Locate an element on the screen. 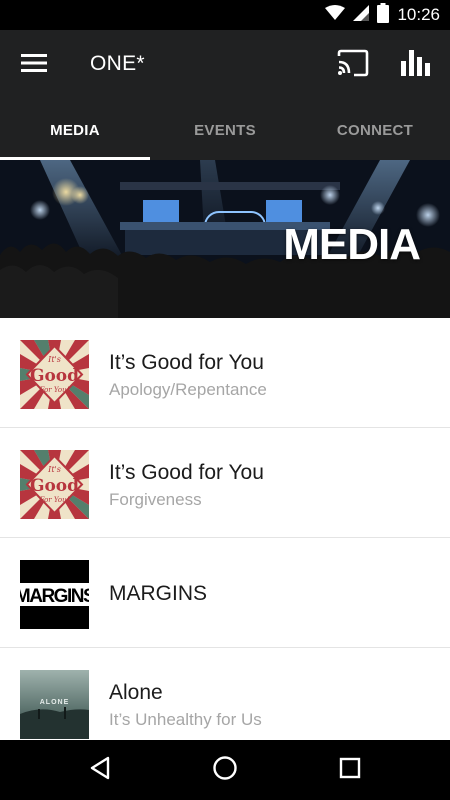  media-subtitle: Apology/Repentance is located at coordinates (188, 389).